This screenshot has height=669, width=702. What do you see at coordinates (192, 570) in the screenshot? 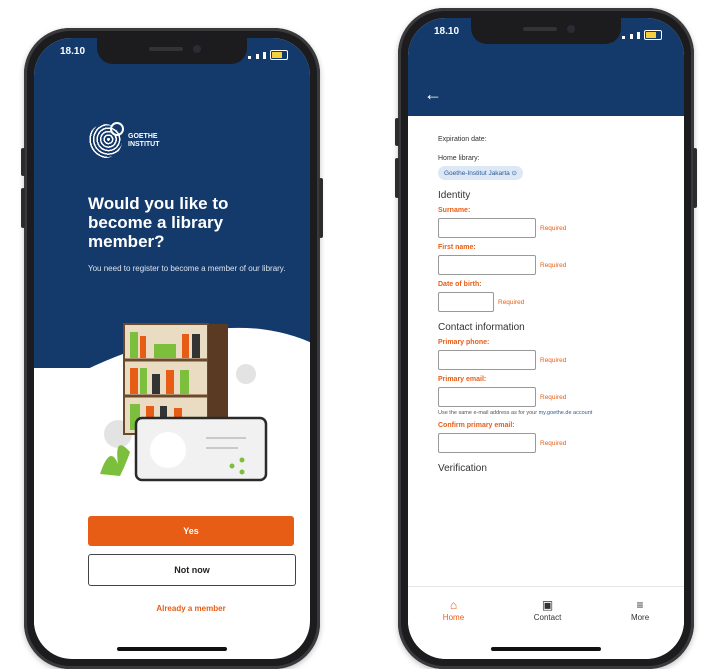
I see `not-now-button: Not now` at bounding box center [192, 570].